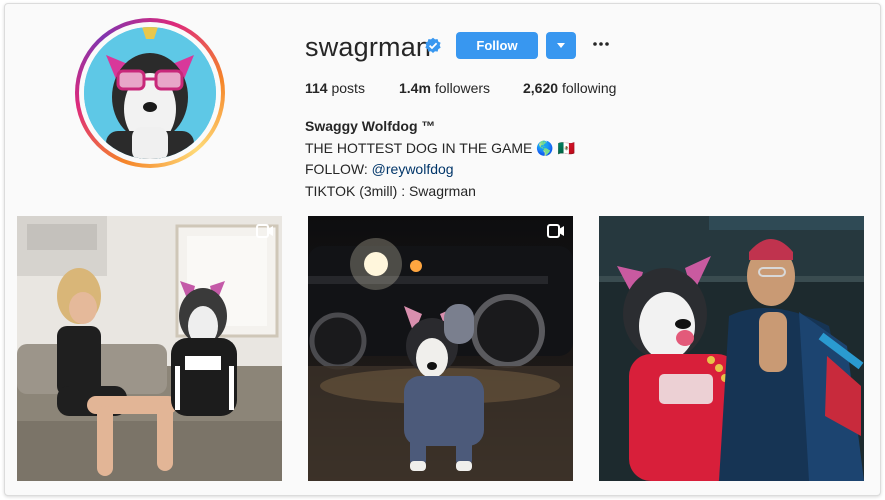 This screenshot has height=500, width=885. What do you see at coordinates (433, 45) in the screenshot?
I see `verified-badge-icon` at bounding box center [433, 45].